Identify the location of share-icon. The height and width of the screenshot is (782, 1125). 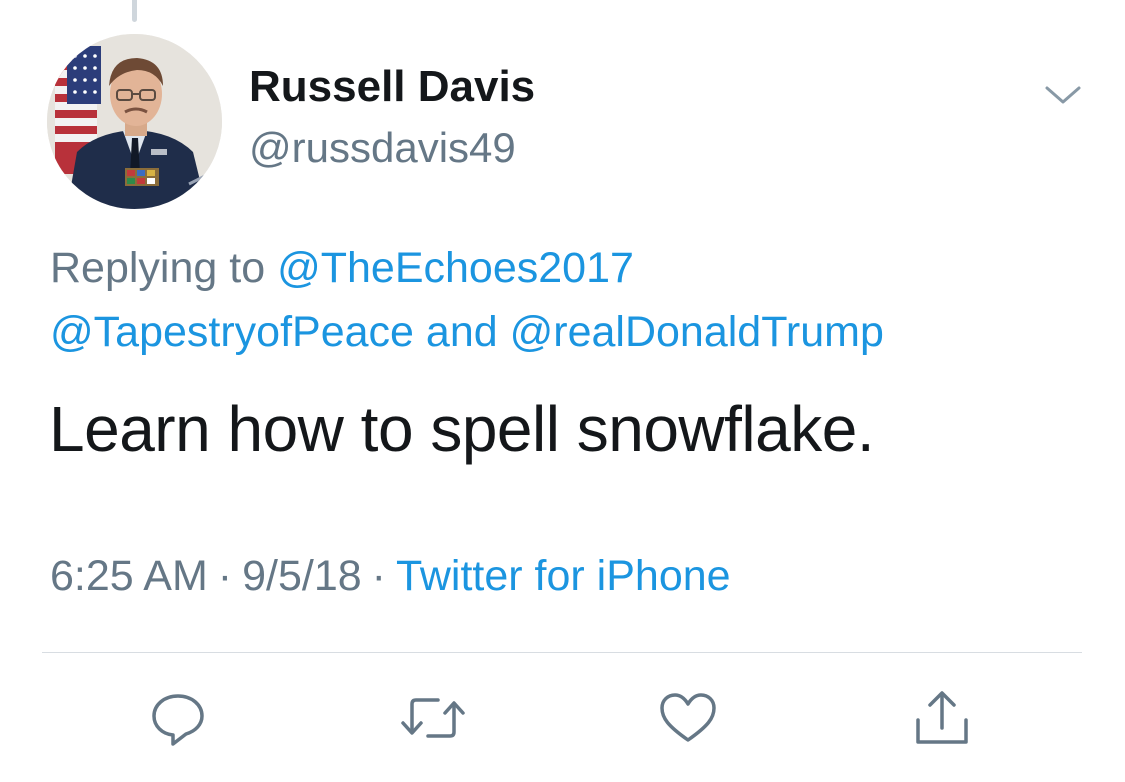
(942, 718).